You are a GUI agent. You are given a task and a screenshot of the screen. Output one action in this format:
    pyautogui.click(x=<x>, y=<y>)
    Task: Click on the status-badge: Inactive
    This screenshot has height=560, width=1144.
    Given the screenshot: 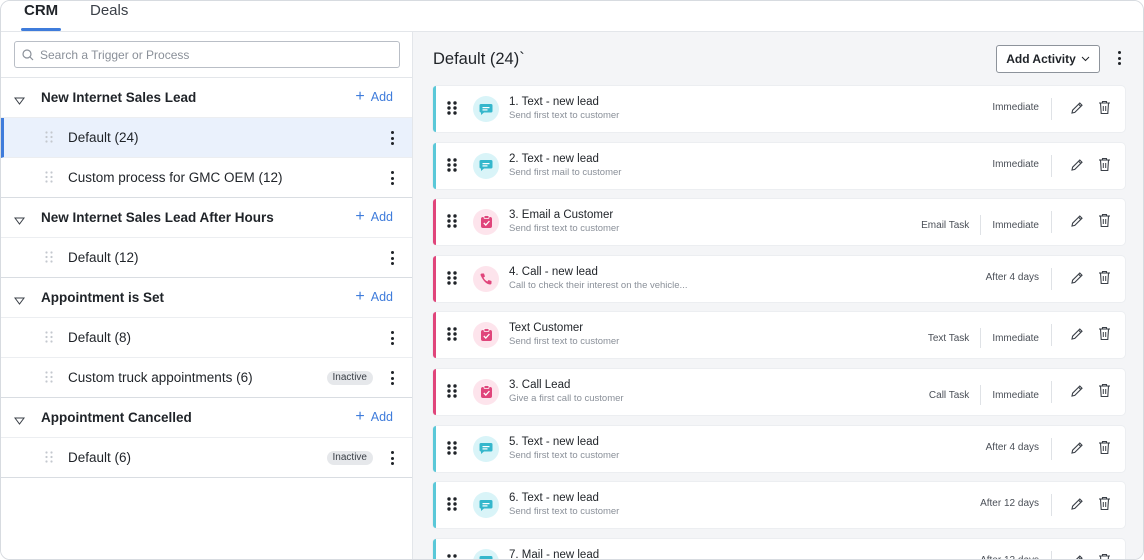 What is the action you would take?
    pyautogui.click(x=349, y=458)
    